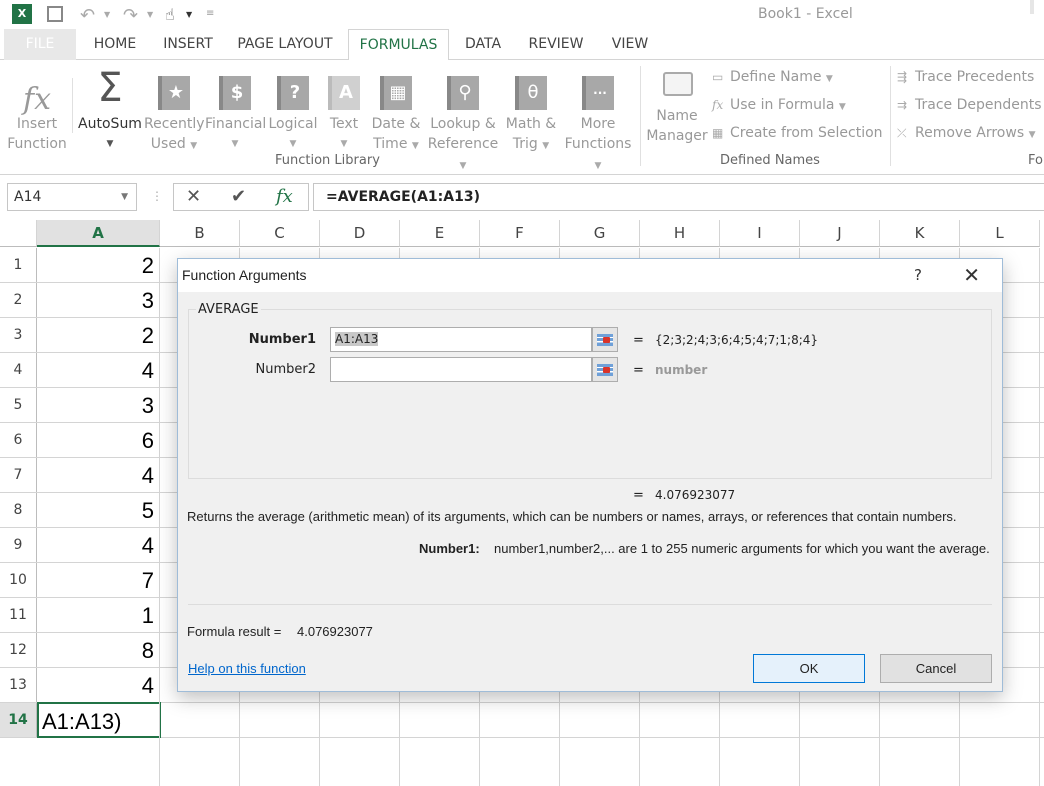  What do you see at coordinates (285, 44) in the screenshot?
I see `tab-page-layout: PAGE LAYOUT` at bounding box center [285, 44].